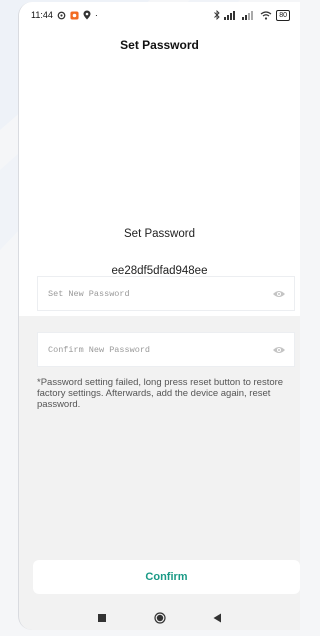 The image size is (320, 636). I want to click on page-title: Set Password, so click(159, 45).